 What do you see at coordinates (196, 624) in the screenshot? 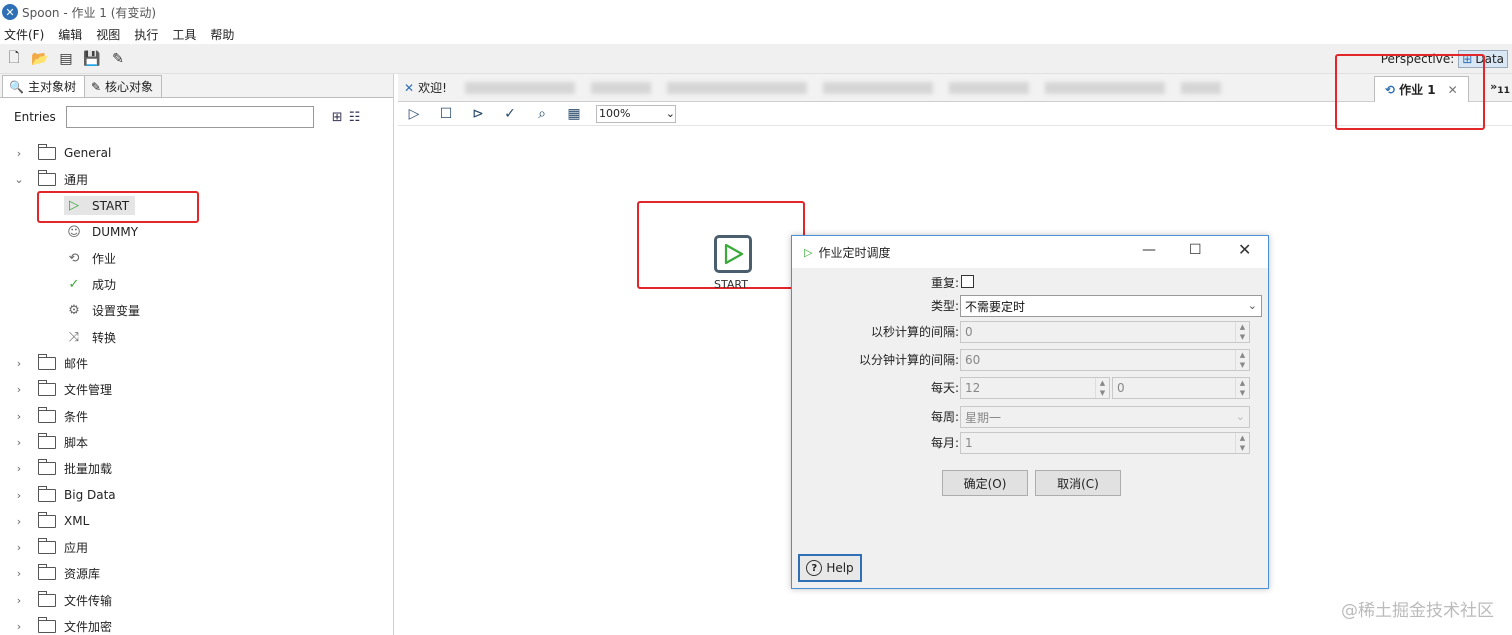
I see `tree-folder-file-encryption: › 文件加密` at bounding box center [196, 624].